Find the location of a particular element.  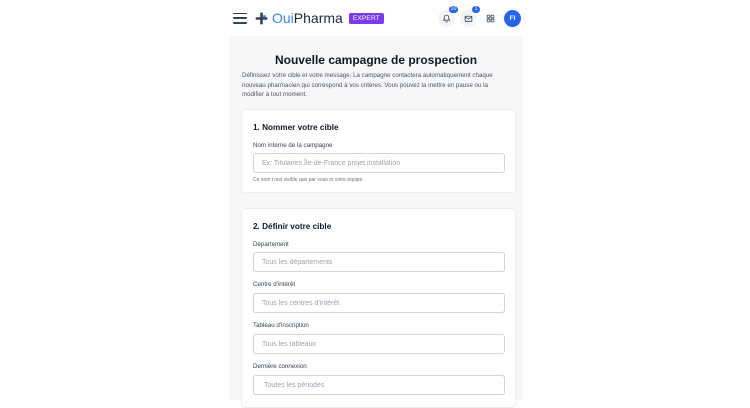

messages-count: 1 is located at coordinates (476, 9).